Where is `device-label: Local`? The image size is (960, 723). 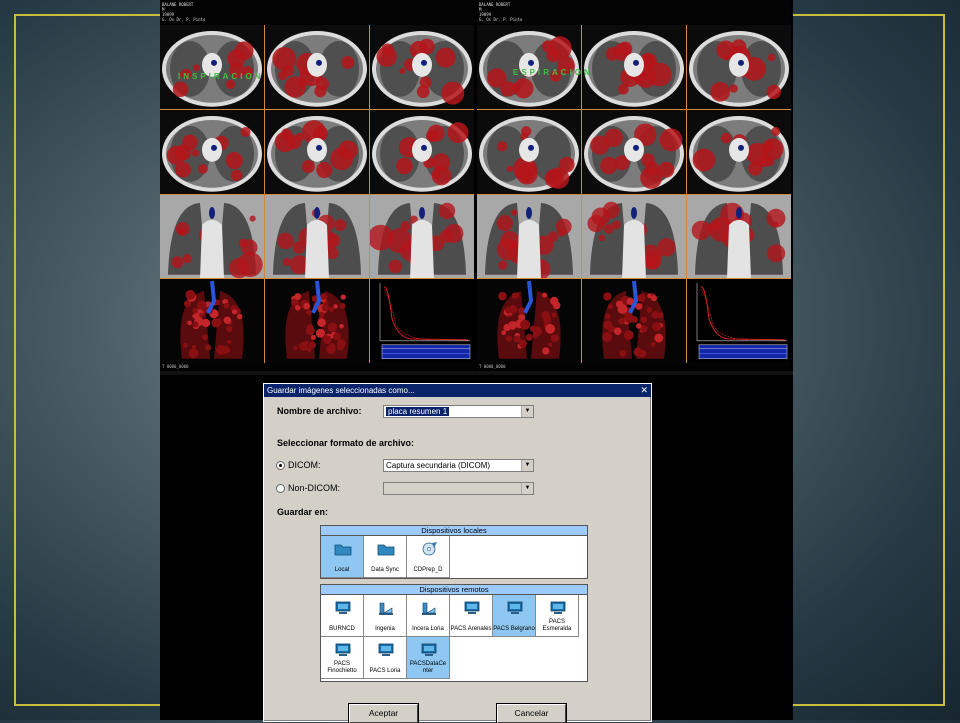 device-label: Local is located at coordinates (342, 570).